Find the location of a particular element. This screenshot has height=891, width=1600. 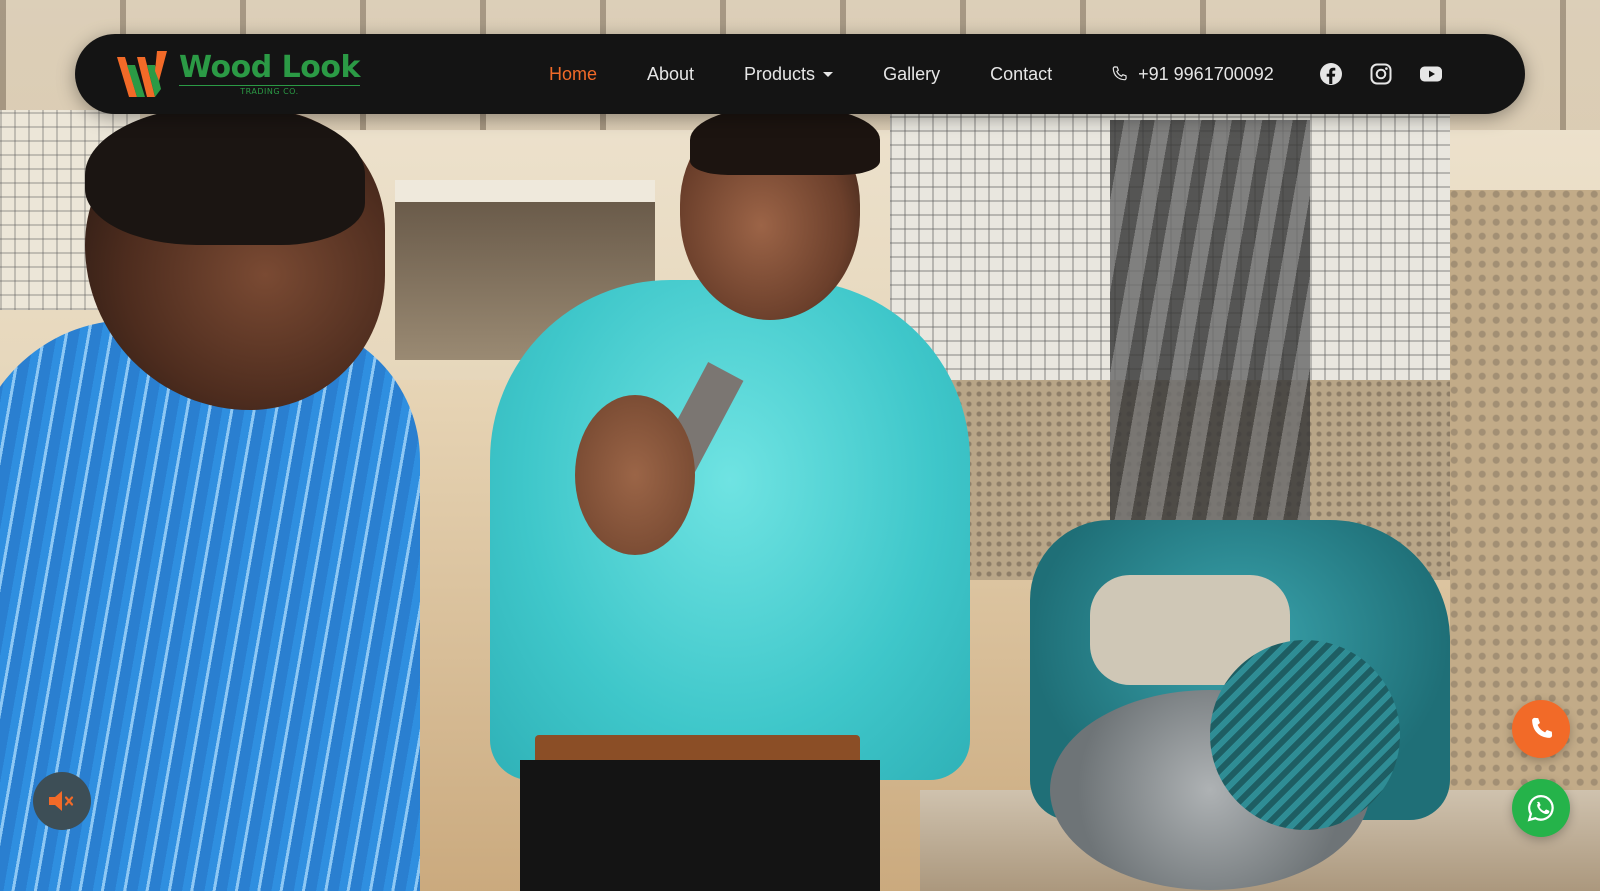

brand-wordmark: Wood Look TRADING CO. is located at coordinates (269, 72).